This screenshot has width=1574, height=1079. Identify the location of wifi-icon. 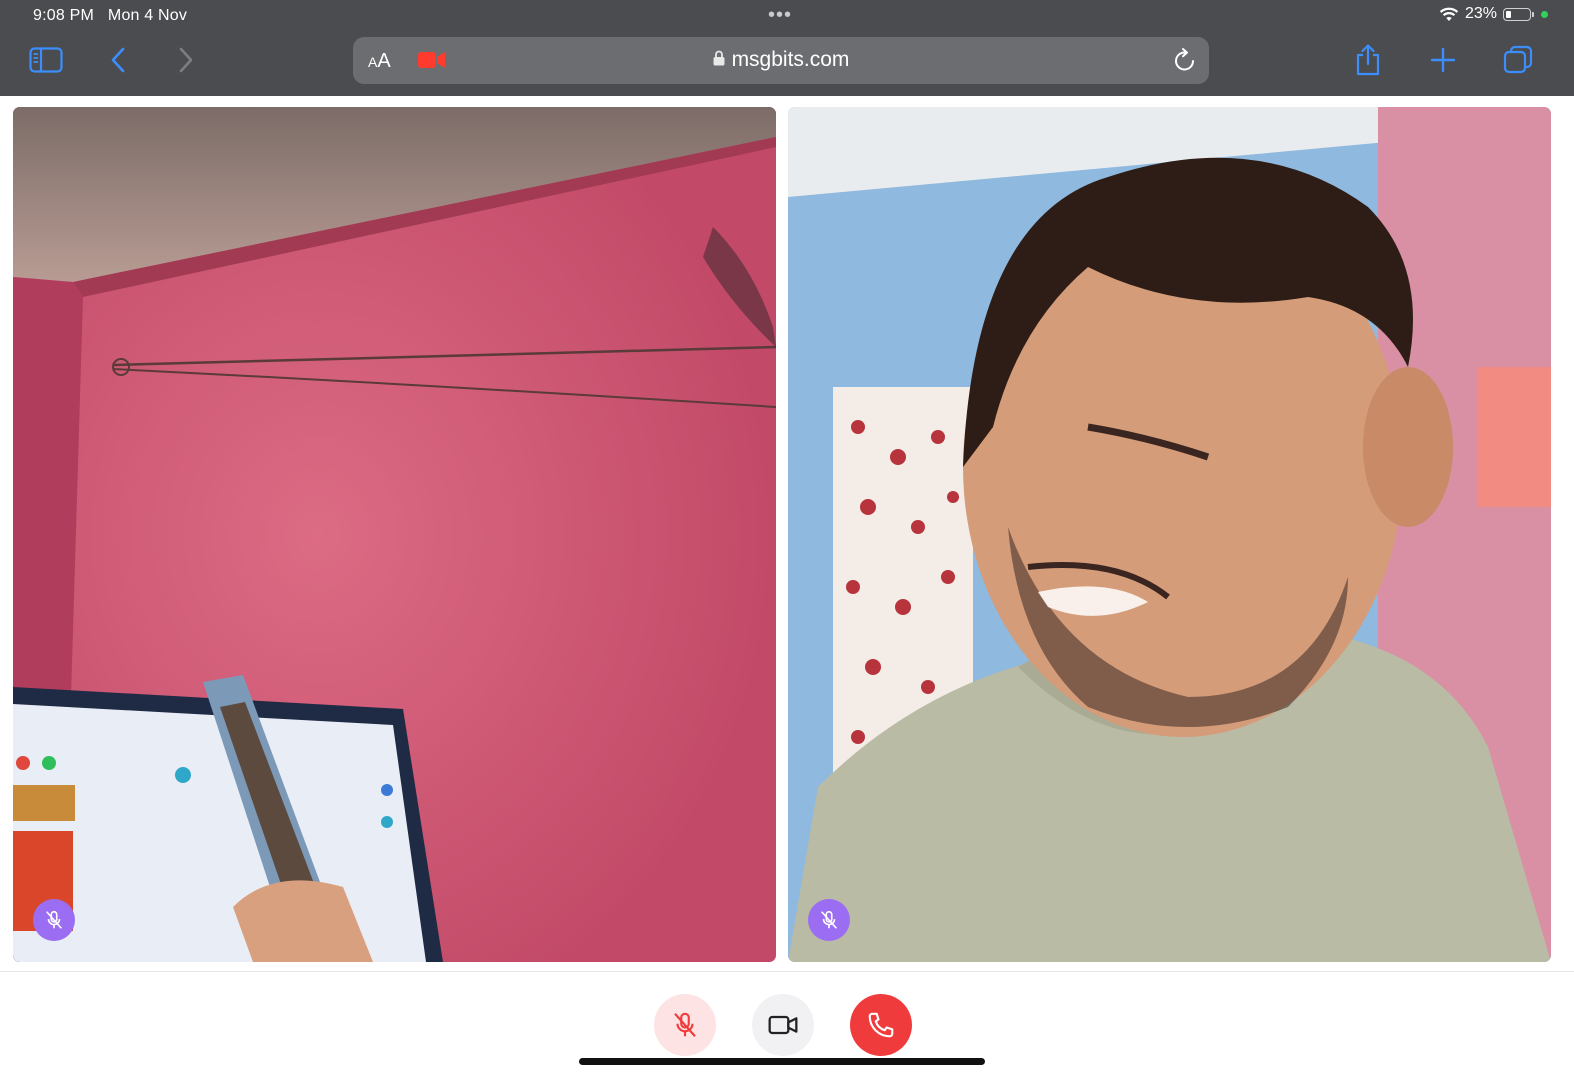
(1449, 14).